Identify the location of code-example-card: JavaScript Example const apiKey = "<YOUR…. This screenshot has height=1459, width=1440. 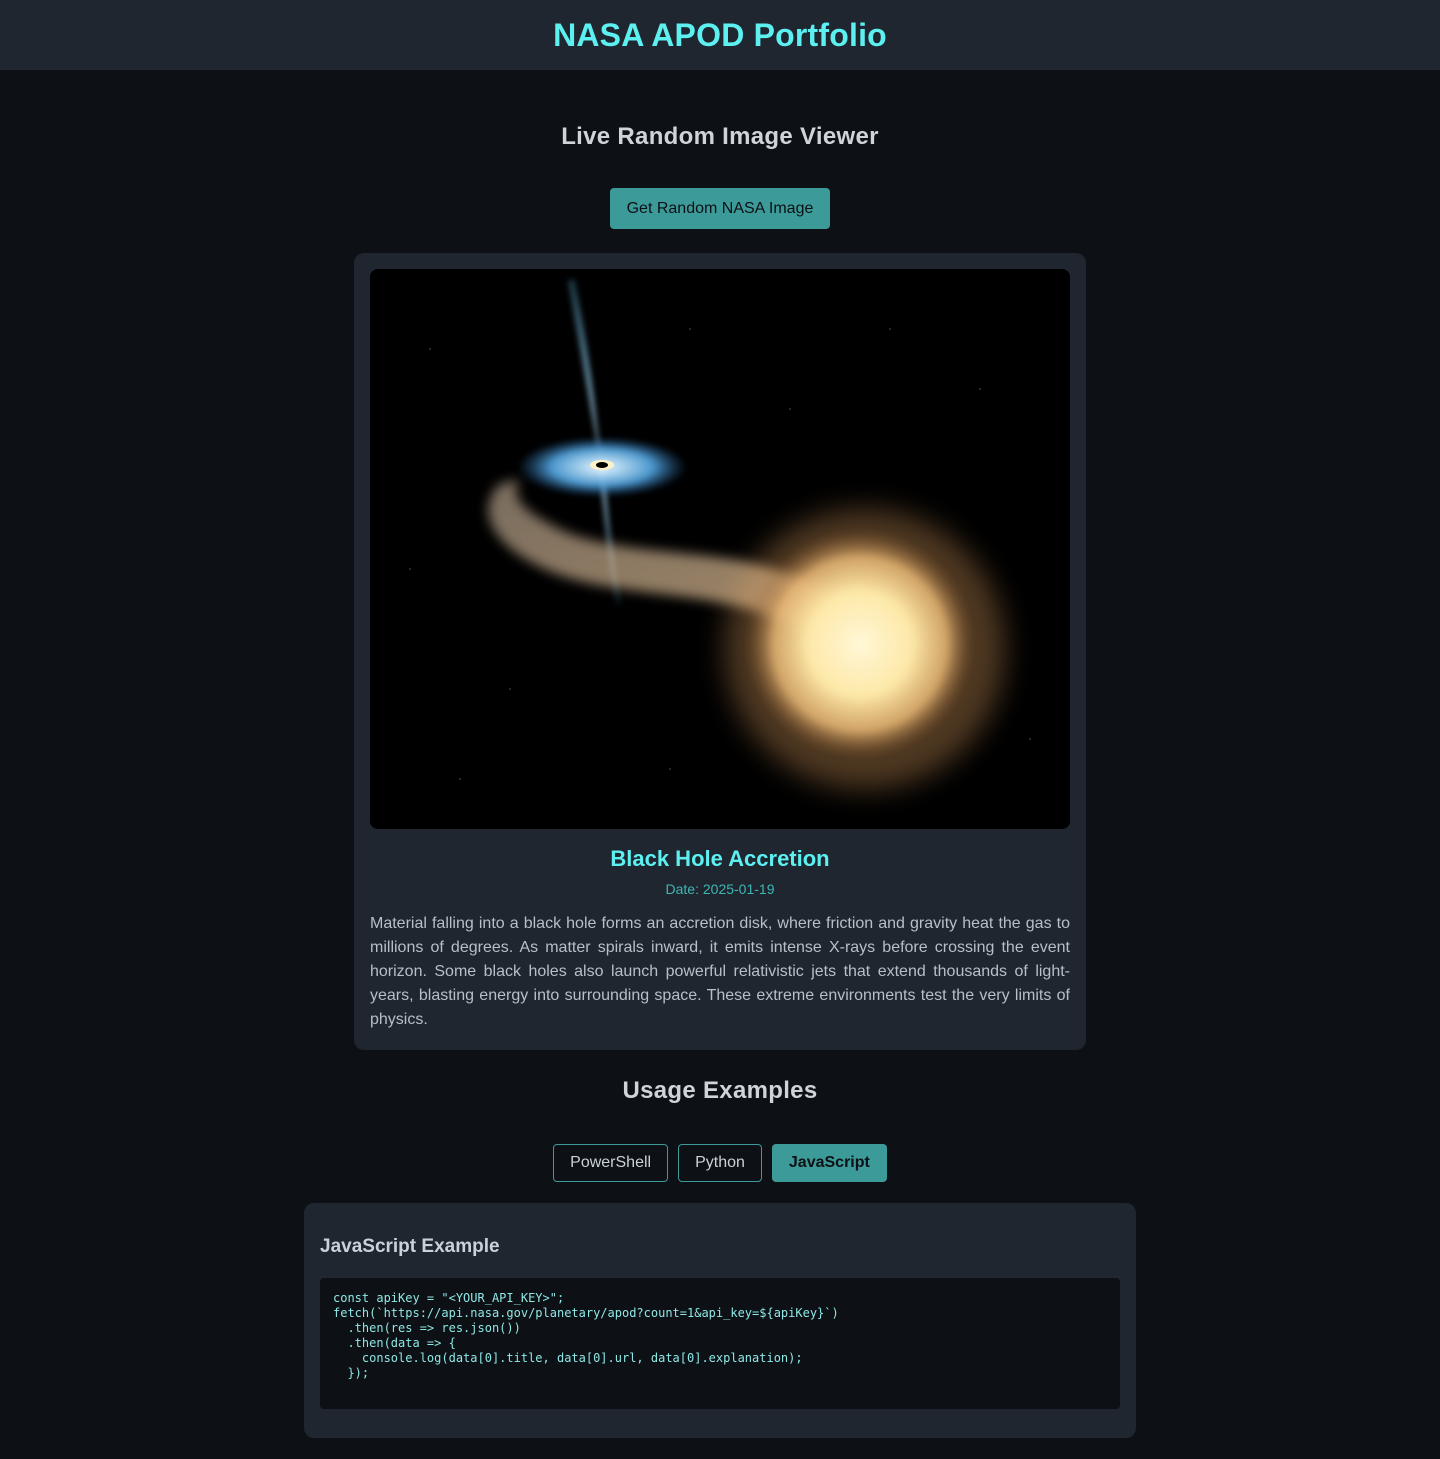
(720, 1320).